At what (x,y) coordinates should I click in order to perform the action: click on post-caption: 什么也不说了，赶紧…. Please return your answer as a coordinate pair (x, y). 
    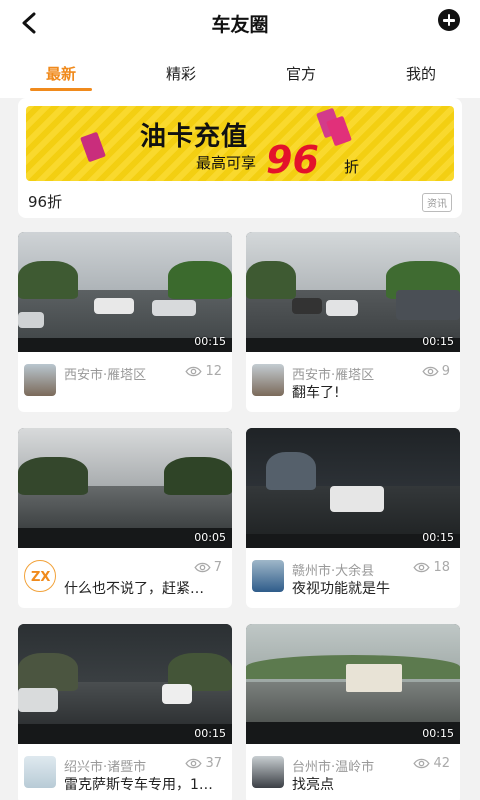
    Looking at the image, I should click on (134, 589).